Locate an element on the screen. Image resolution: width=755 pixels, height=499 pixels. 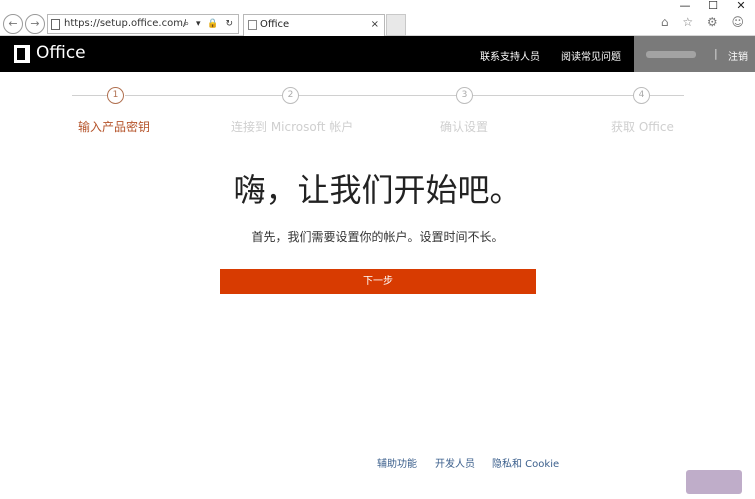
close-window-button: ✕ is located at coordinates (741, 7).